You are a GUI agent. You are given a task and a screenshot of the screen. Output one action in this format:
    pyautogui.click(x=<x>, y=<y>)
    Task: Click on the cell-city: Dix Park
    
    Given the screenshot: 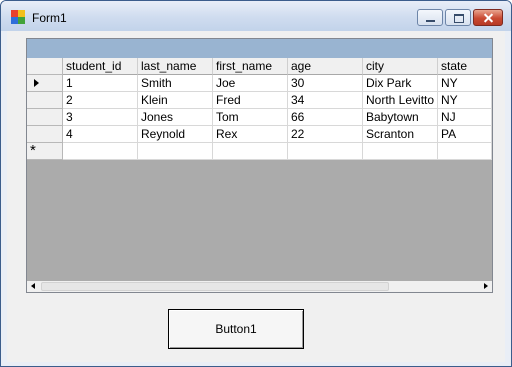 What is the action you would take?
    pyautogui.click(x=400, y=83)
    